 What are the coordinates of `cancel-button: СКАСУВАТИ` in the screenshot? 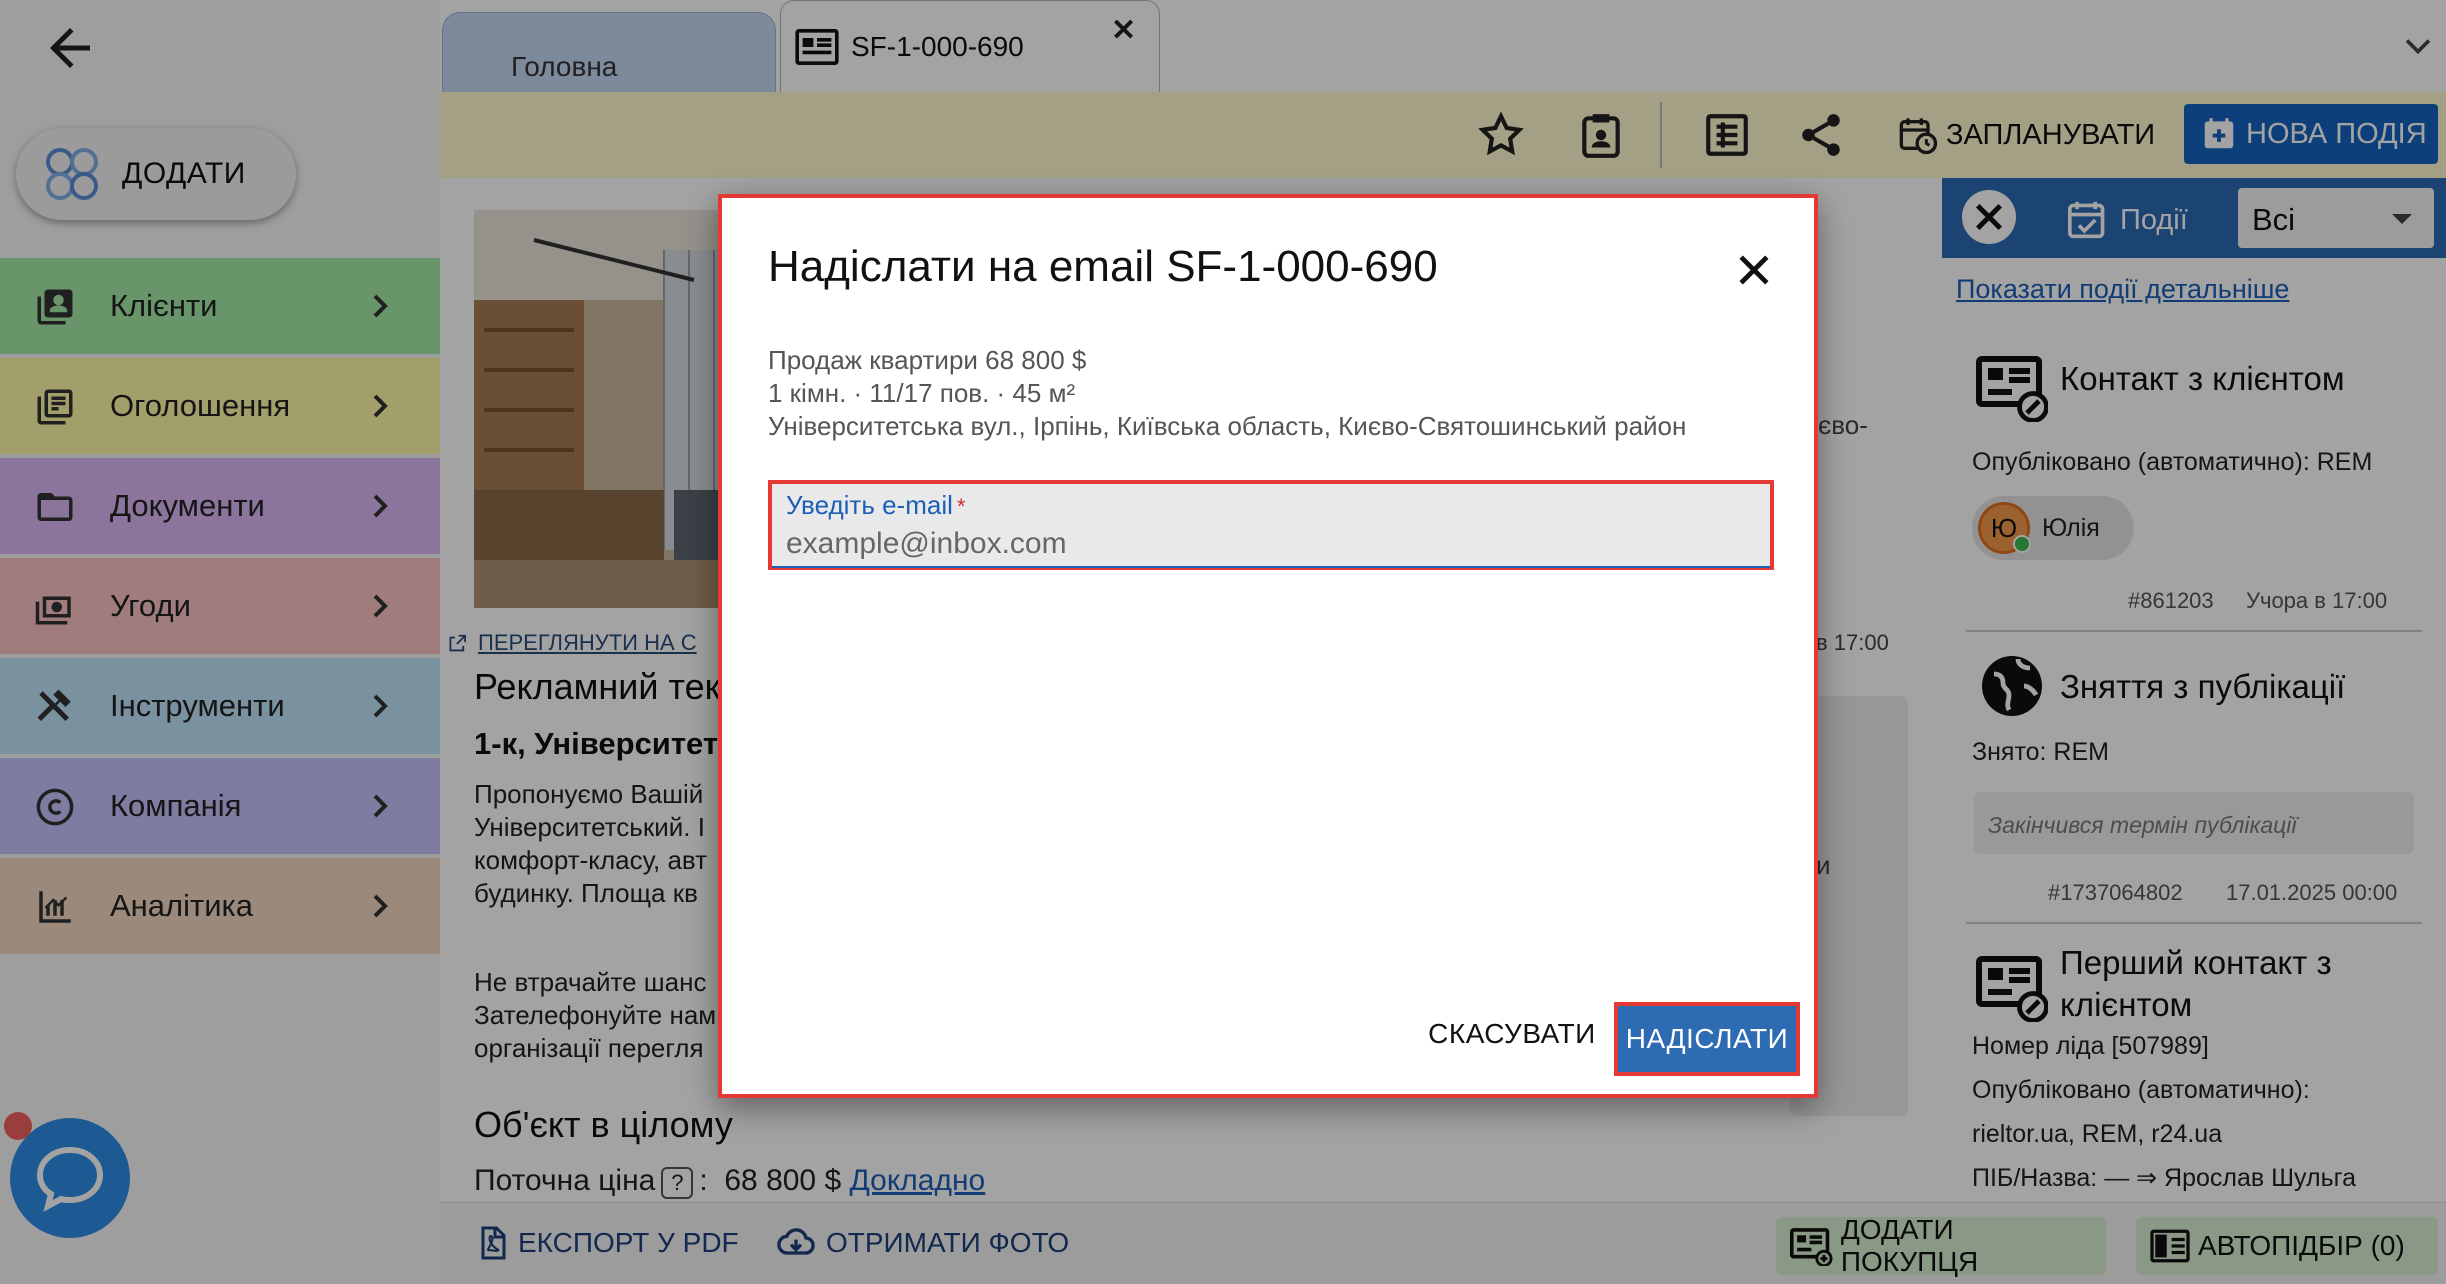 It's located at (1512, 1034).